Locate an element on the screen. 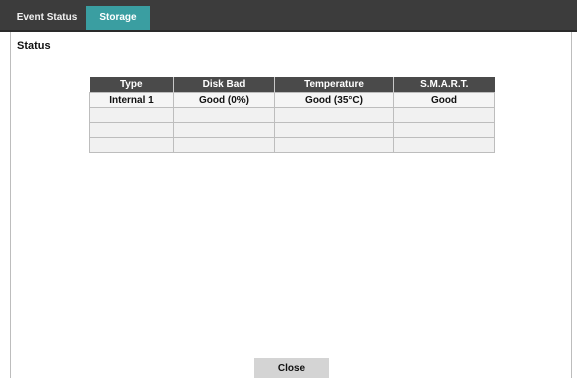 The image size is (577, 379). column-header-type: Type is located at coordinates (131, 85).